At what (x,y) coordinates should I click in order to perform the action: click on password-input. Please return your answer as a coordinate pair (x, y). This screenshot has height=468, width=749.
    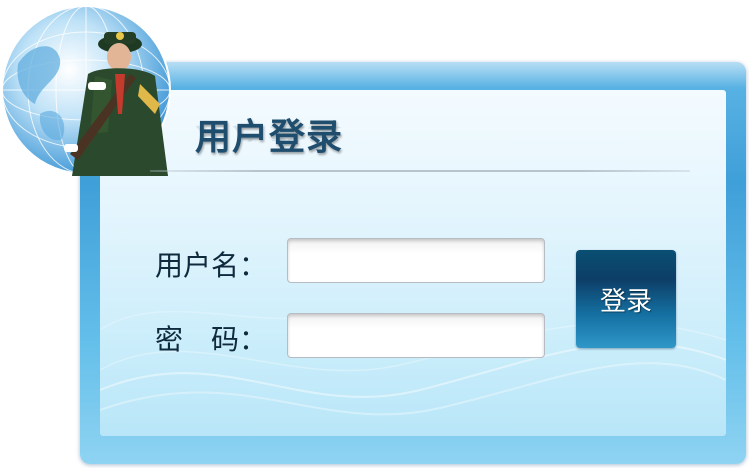
    Looking at the image, I should click on (416, 335).